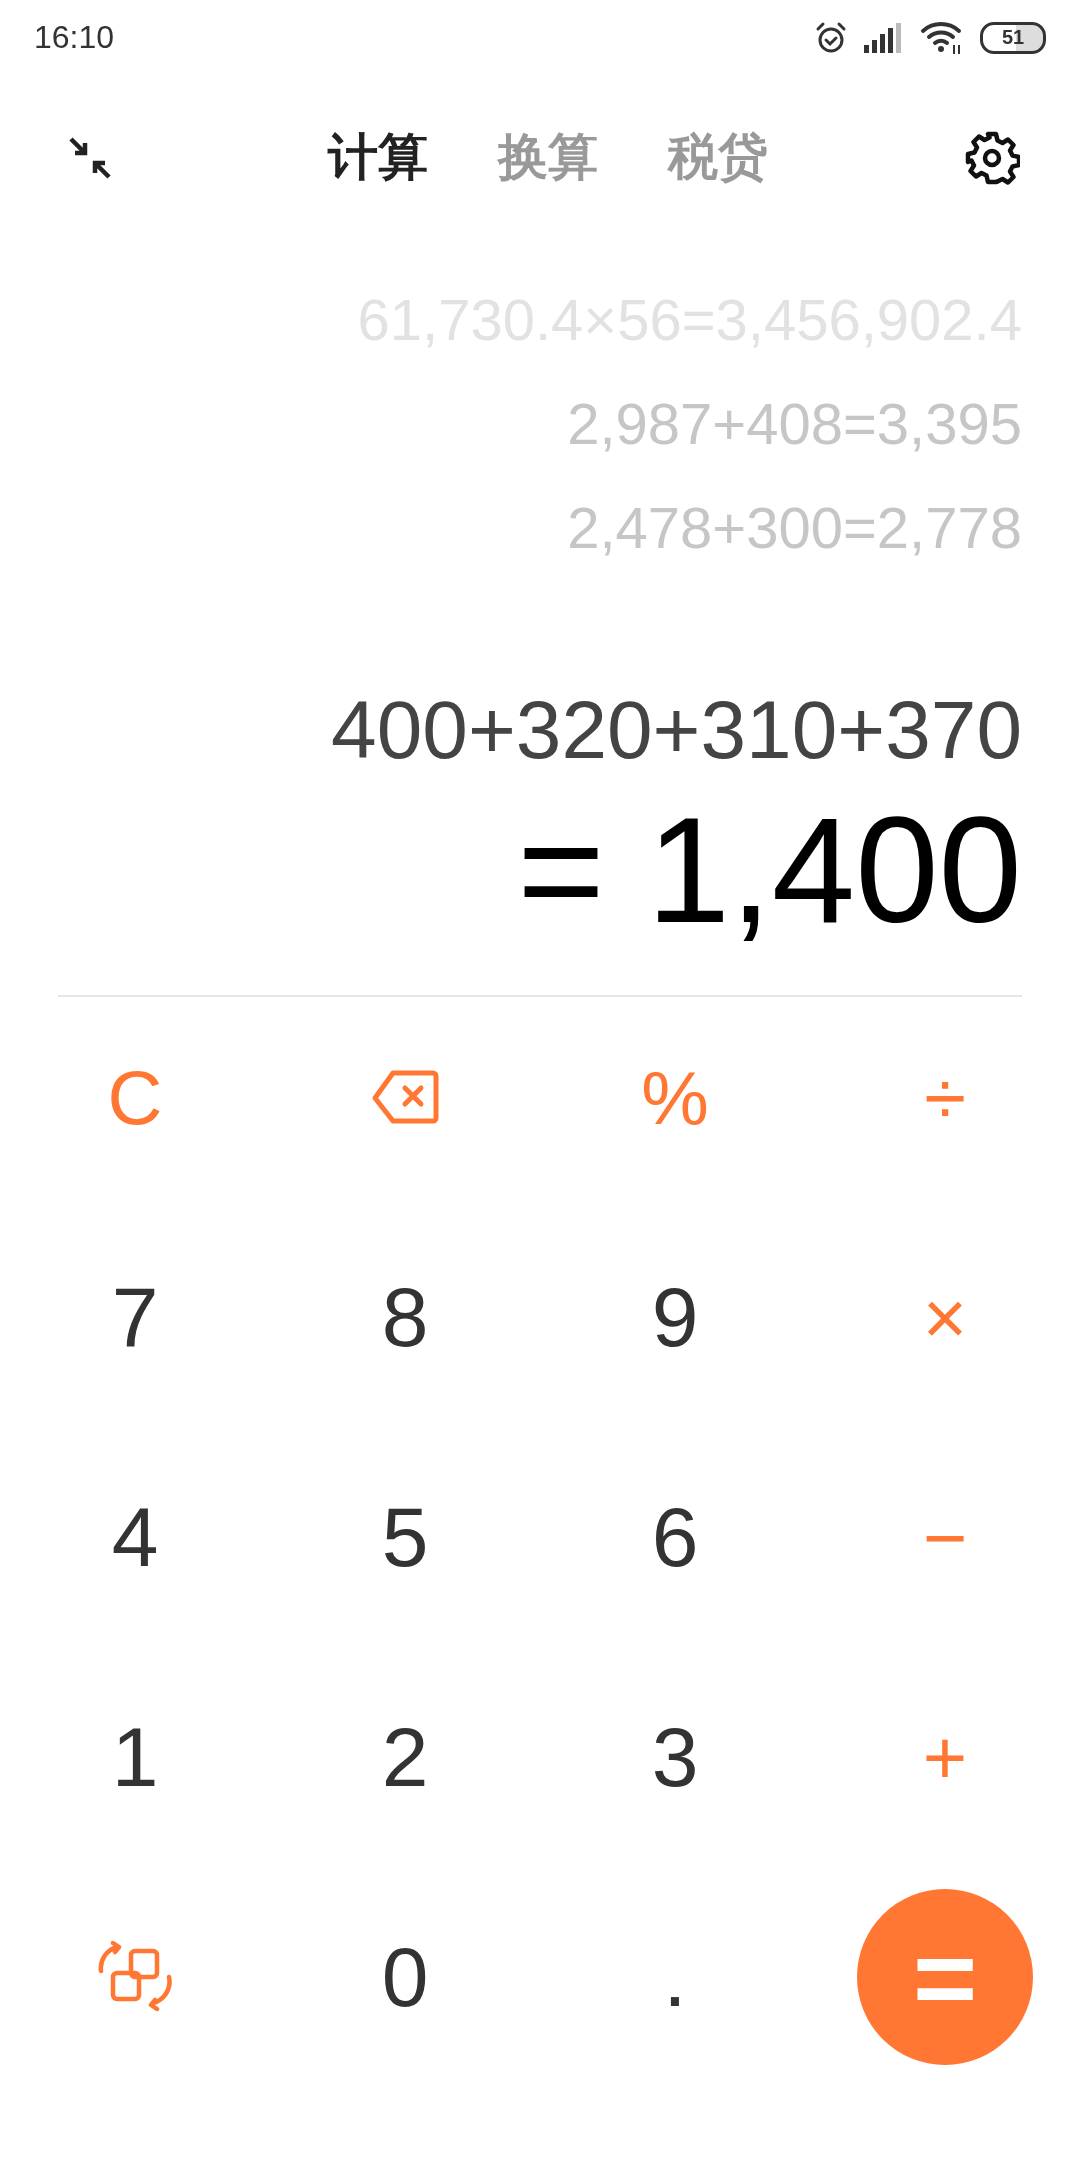 The image size is (1080, 2160). What do you see at coordinates (405, 1977) in the screenshot?
I see `digit-key: 0` at bounding box center [405, 1977].